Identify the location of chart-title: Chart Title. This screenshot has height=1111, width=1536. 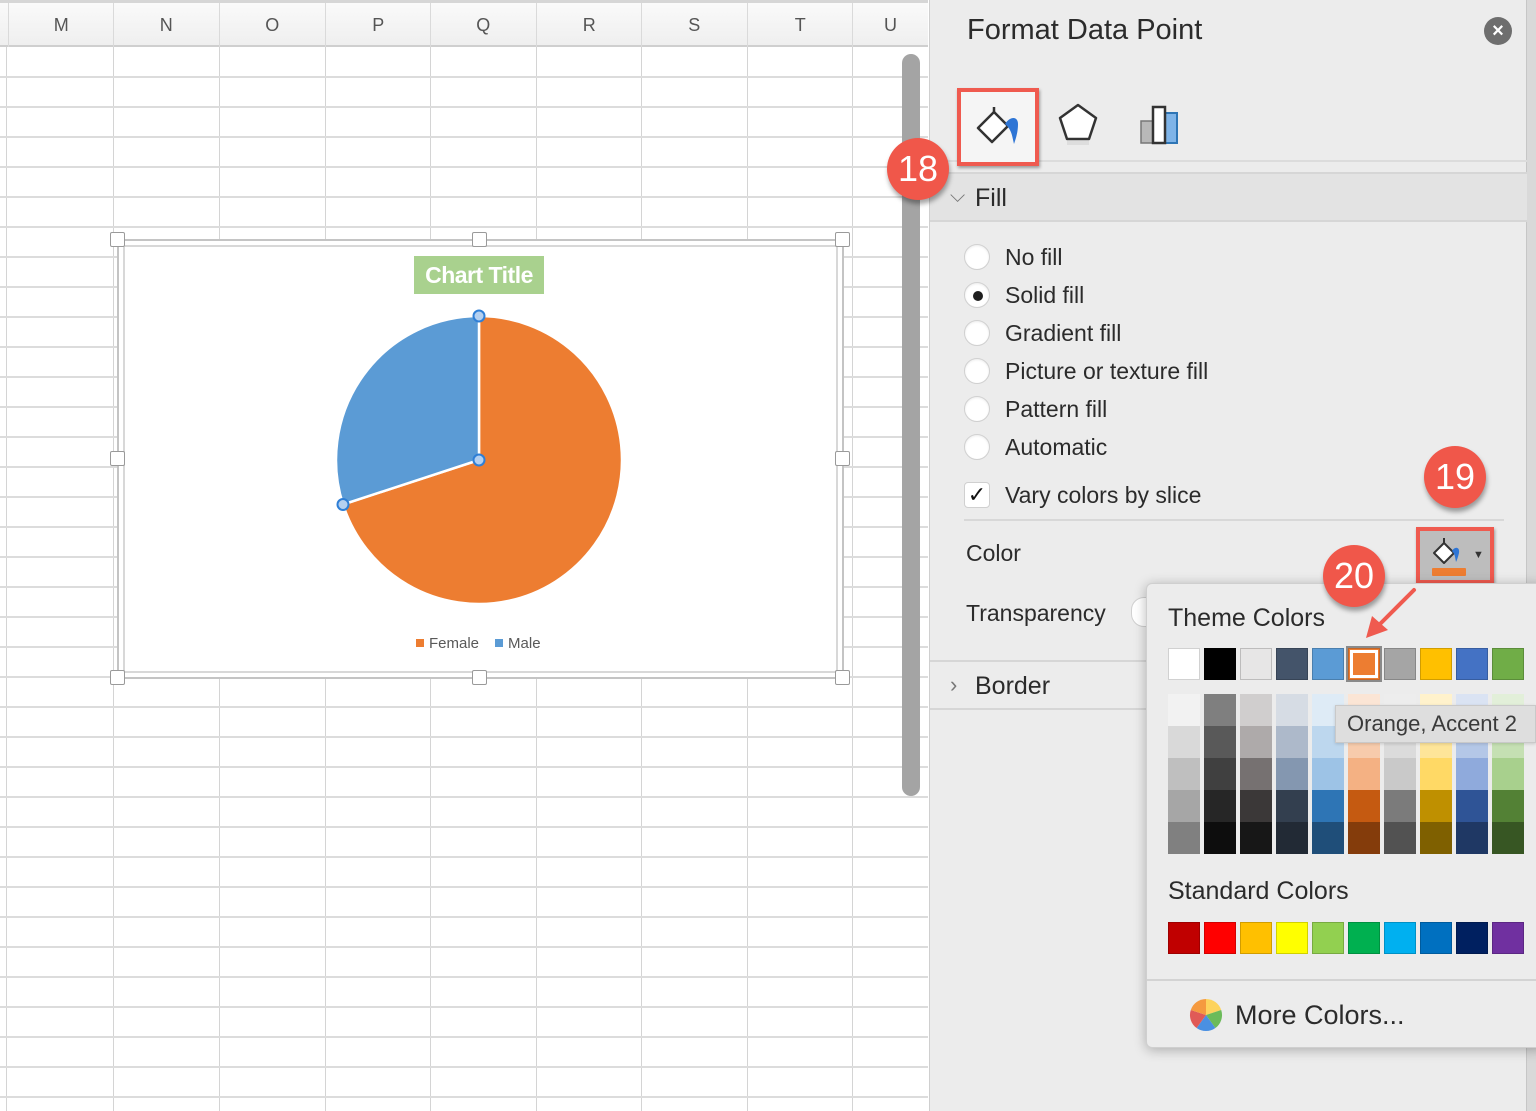
(479, 275).